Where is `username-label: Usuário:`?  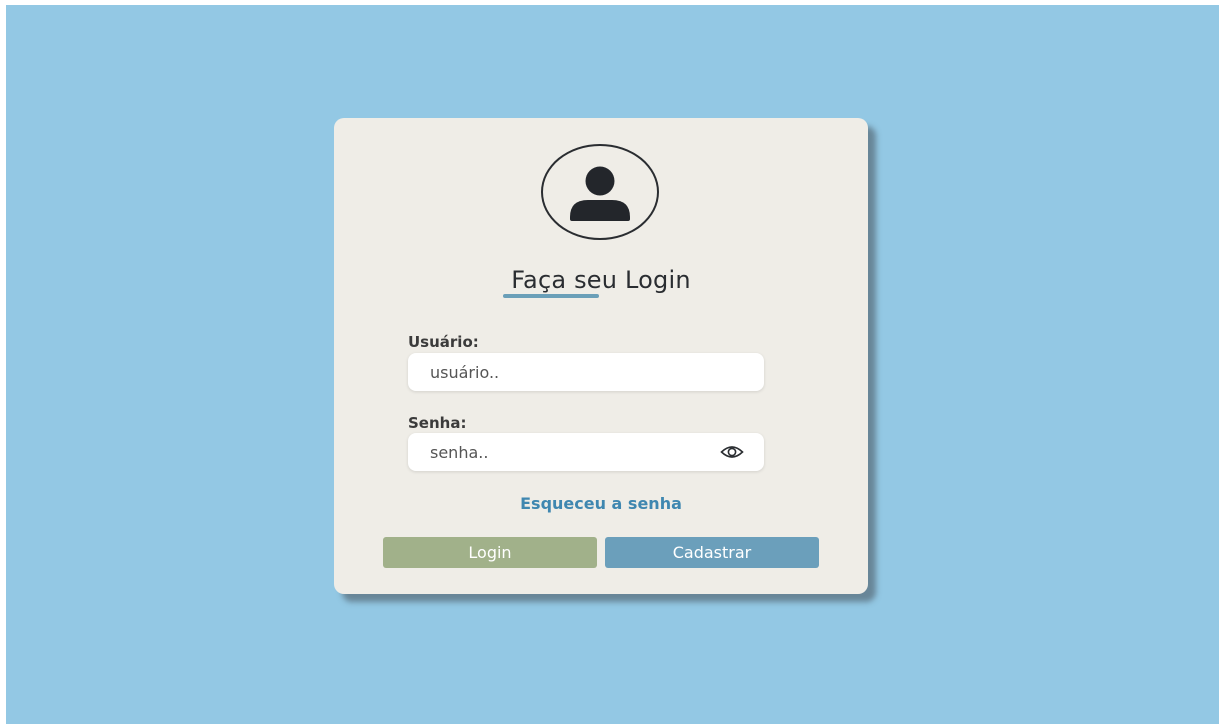 username-label: Usuário: is located at coordinates (443, 342).